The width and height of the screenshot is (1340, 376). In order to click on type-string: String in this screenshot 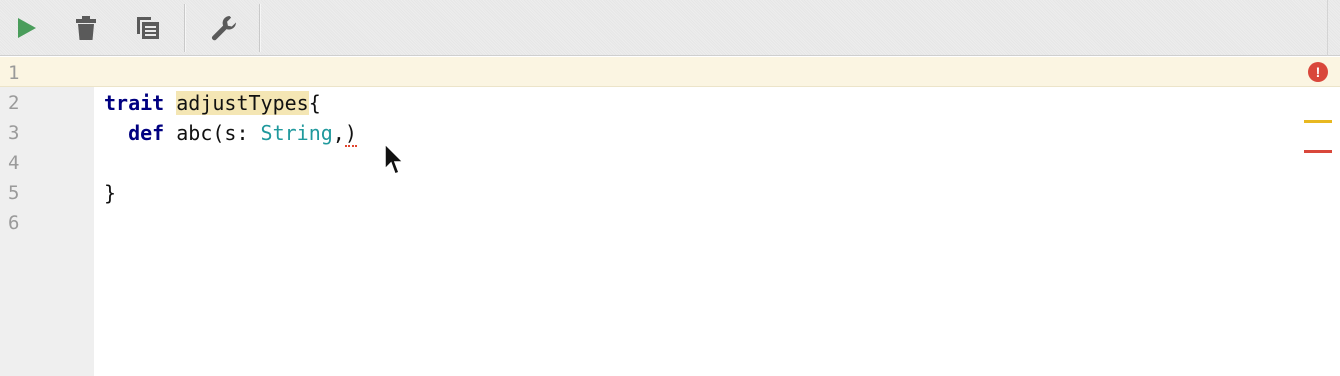, I will do `click(296, 133)`.